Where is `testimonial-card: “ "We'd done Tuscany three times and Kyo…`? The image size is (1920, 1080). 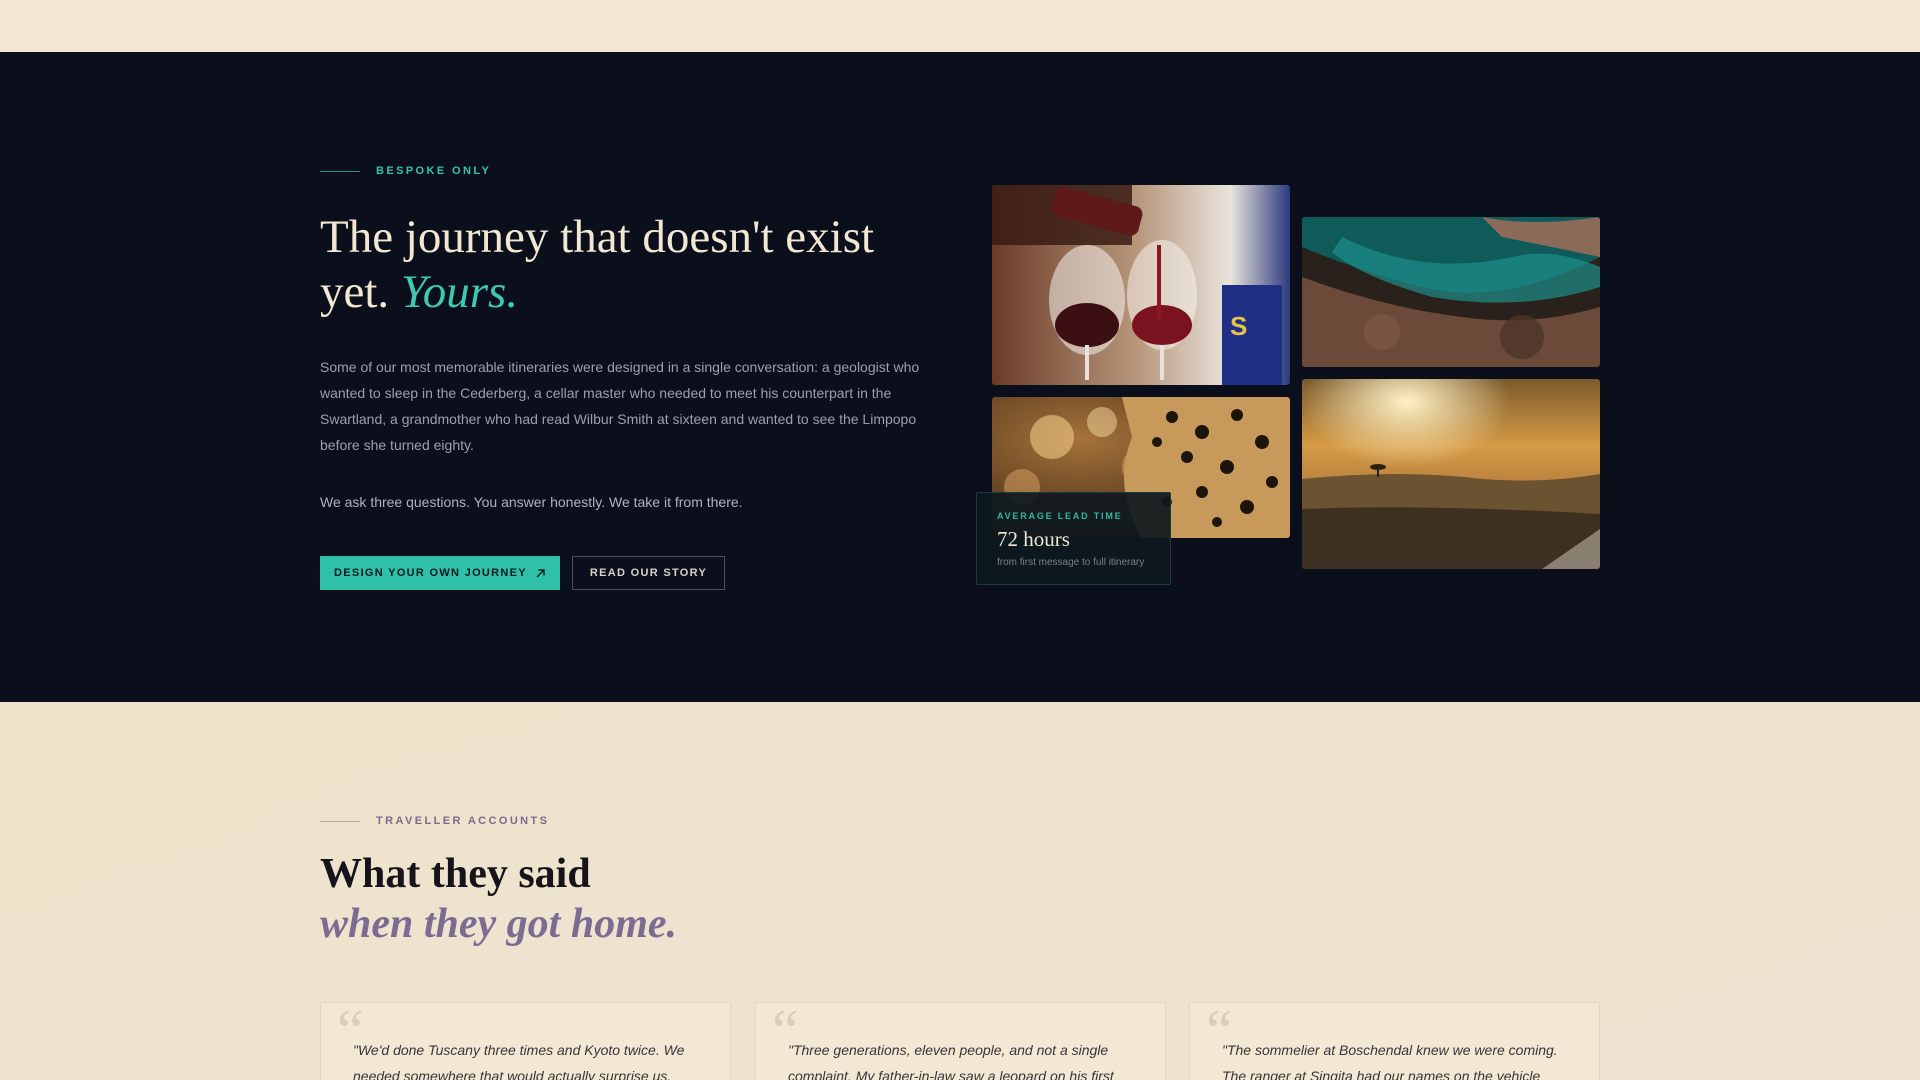
testimonial-card: “ "We'd done Tuscany three times and Kyo… is located at coordinates (525, 1040).